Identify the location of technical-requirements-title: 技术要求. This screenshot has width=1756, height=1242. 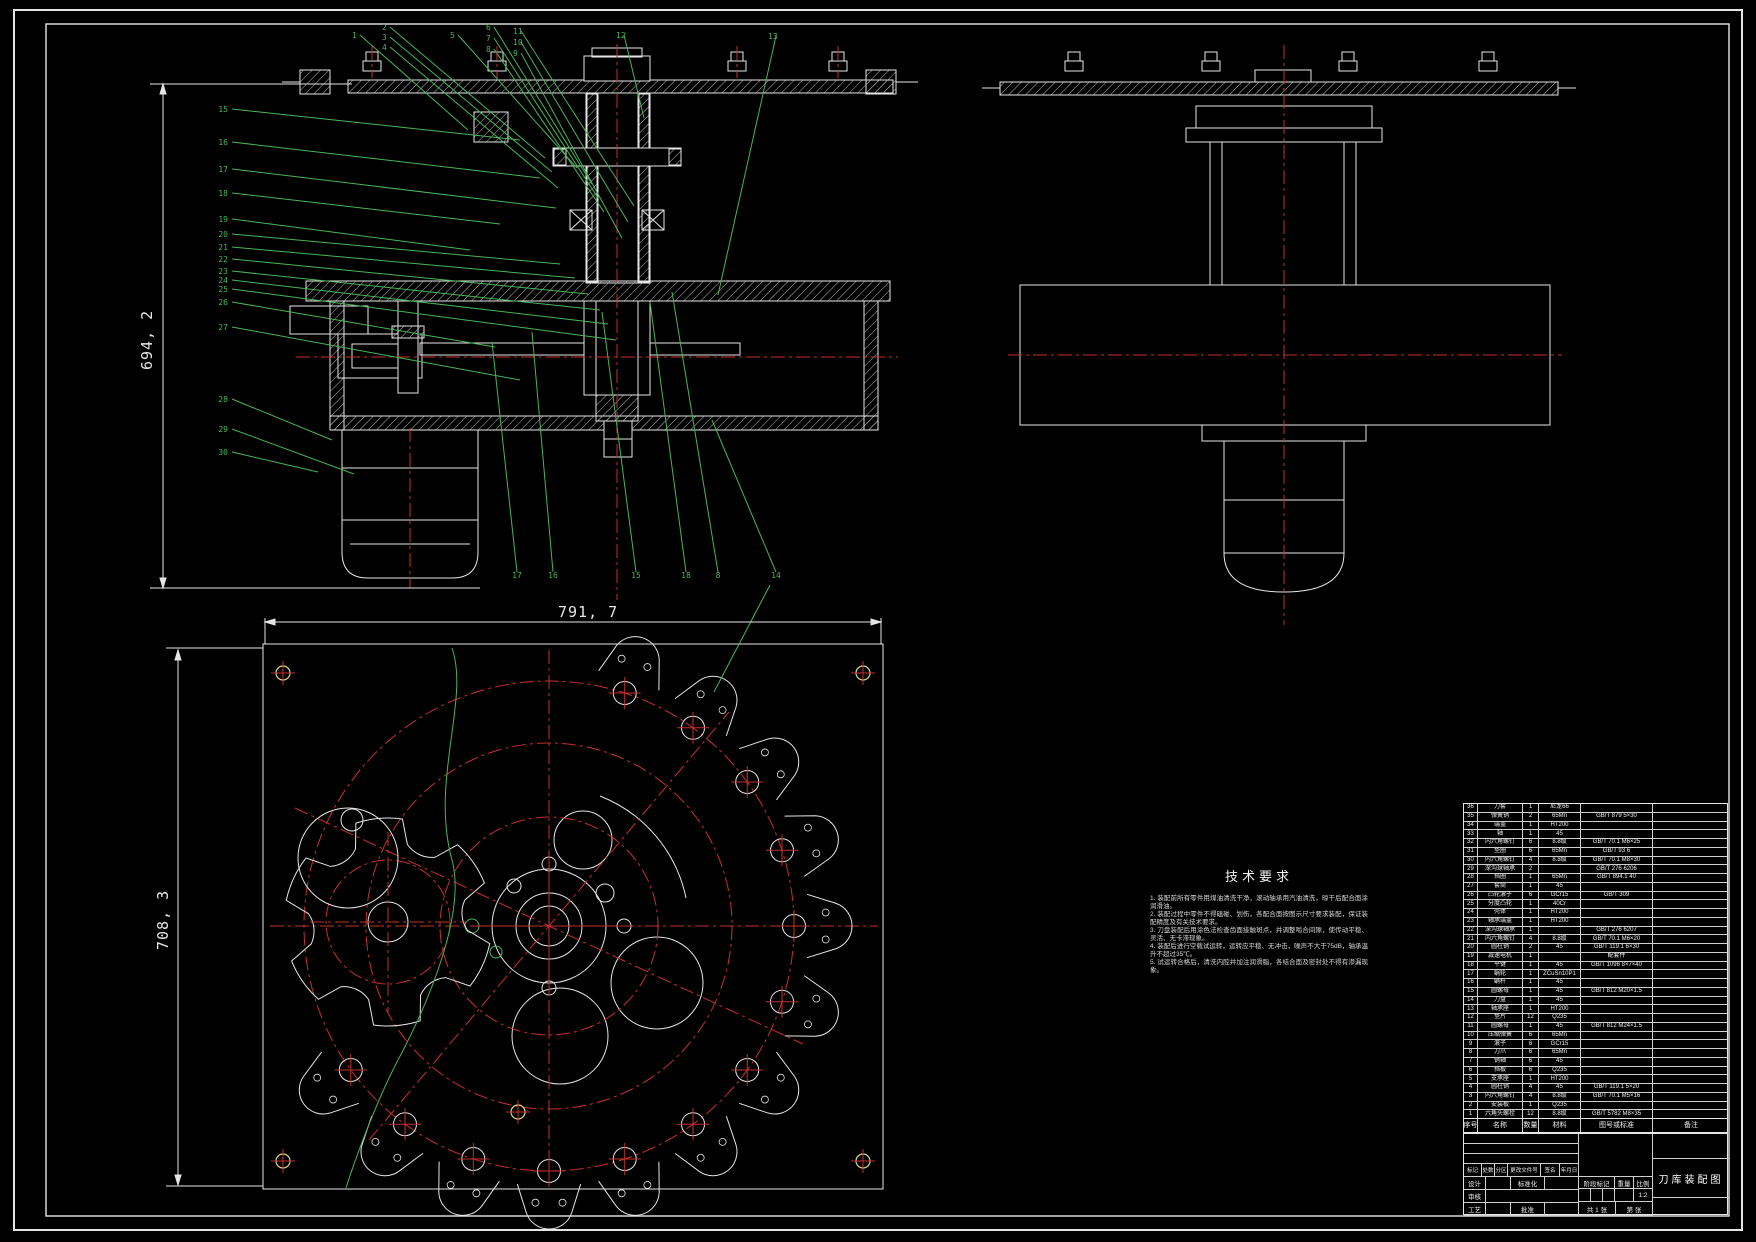
(1258, 876).